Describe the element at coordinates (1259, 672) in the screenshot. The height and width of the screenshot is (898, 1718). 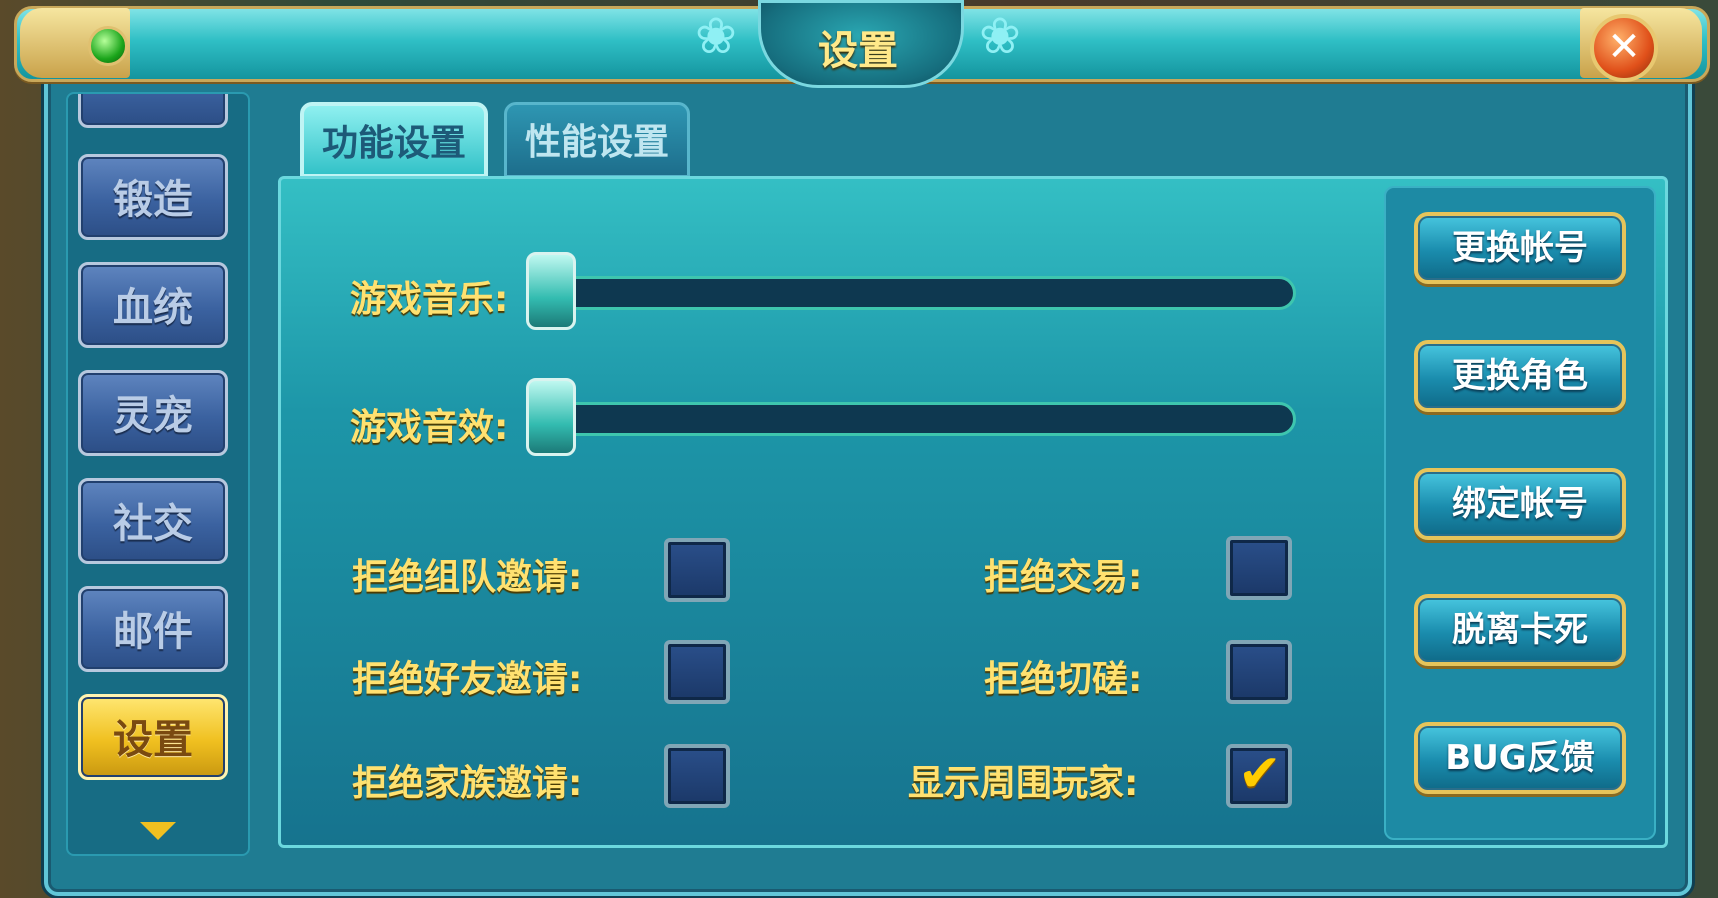
I see `checkbox-reject-duel` at that location.